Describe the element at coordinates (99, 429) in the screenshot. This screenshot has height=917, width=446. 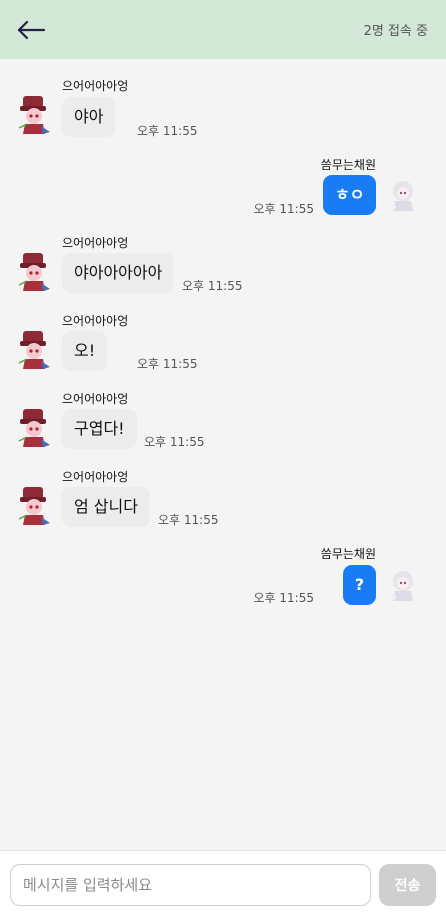
I see `message-bubble: 구엽다!` at that location.